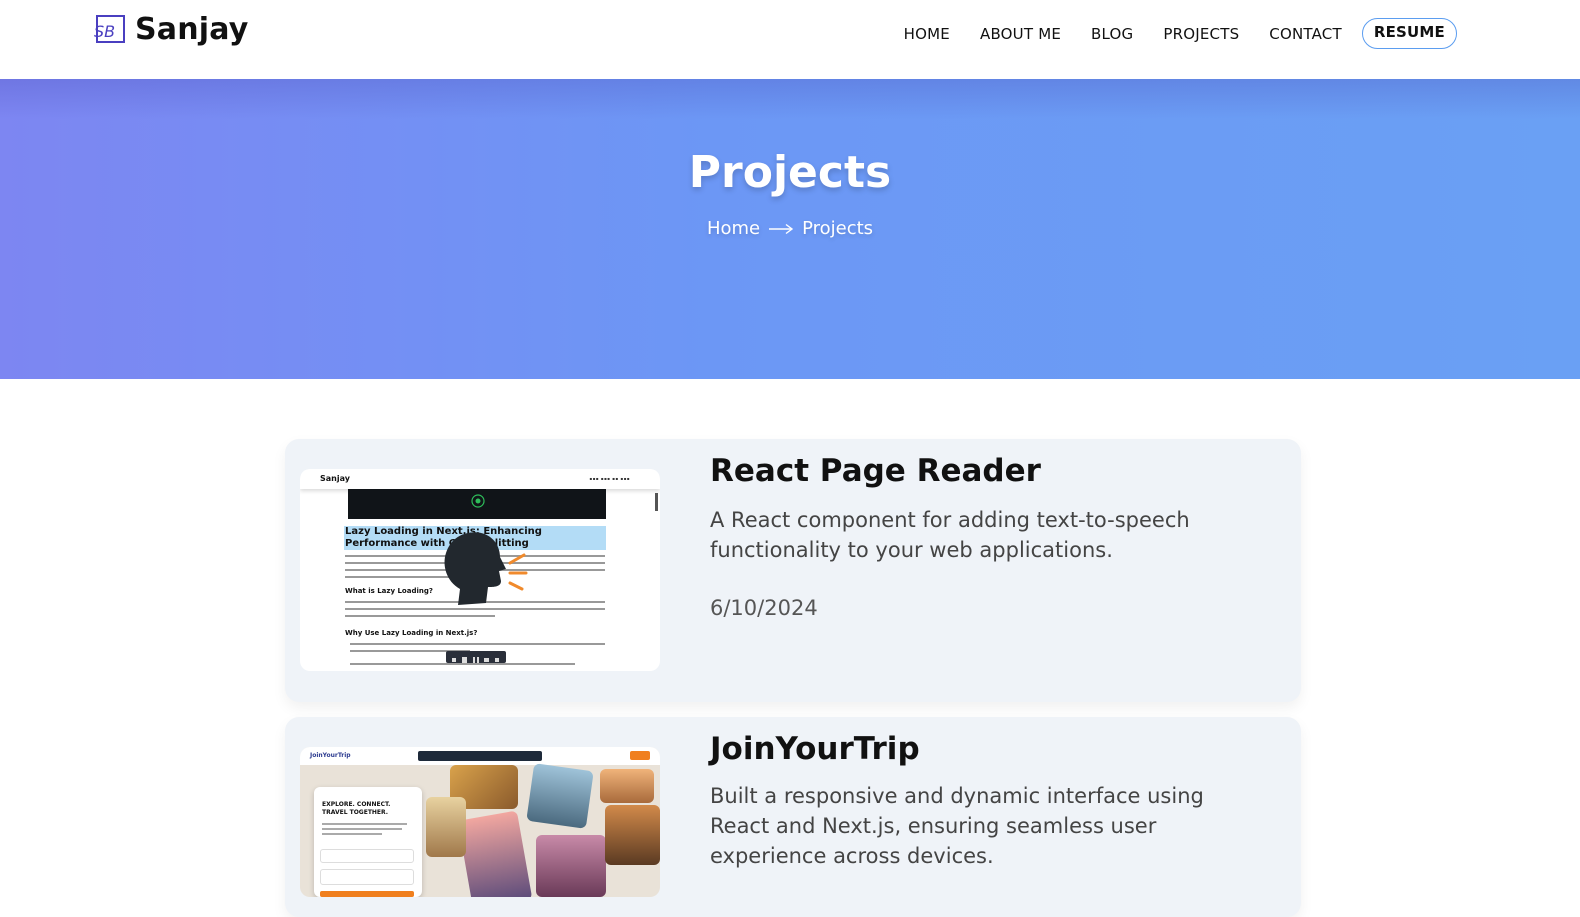 The image size is (1580, 917). What do you see at coordinates (1112, 34) in the screenshot?
I see `nav-blog: BLOG` at bounding box center [1112, 34].